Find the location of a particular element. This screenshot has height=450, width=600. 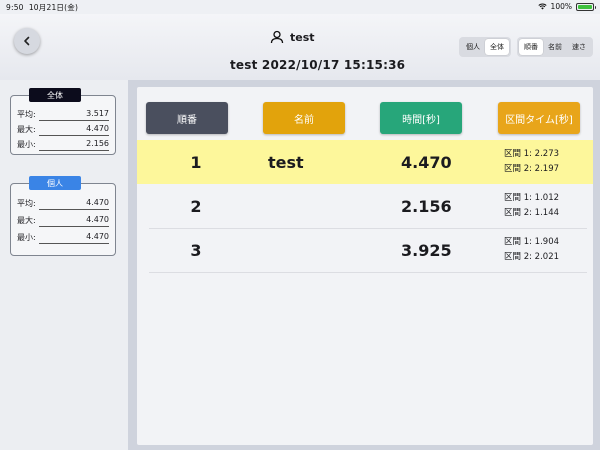

row-rank: 3 is located at coordinates (196, 250).